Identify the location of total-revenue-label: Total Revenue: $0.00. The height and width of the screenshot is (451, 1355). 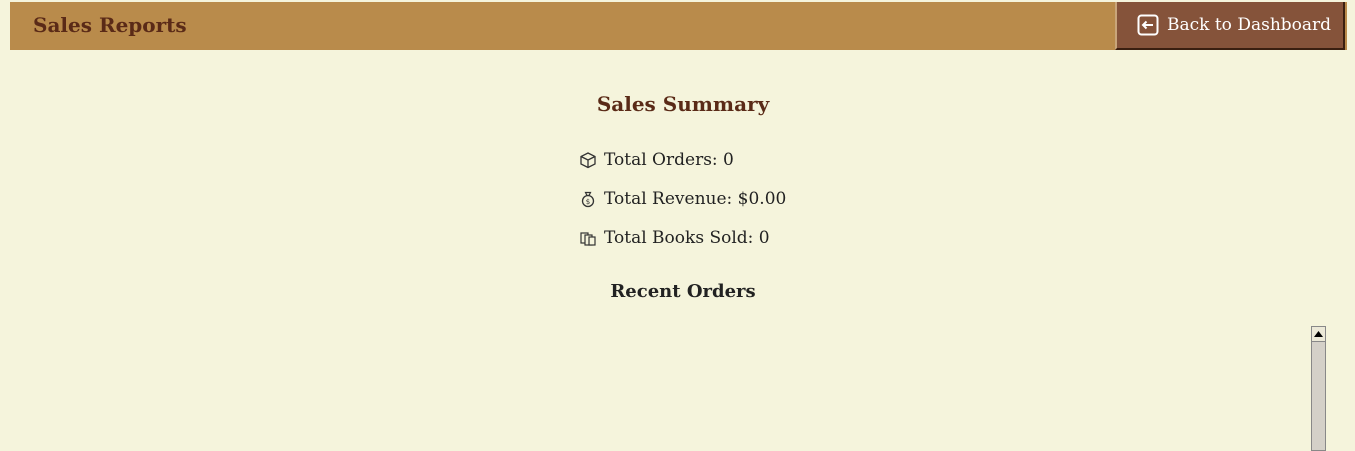
(695, 199).